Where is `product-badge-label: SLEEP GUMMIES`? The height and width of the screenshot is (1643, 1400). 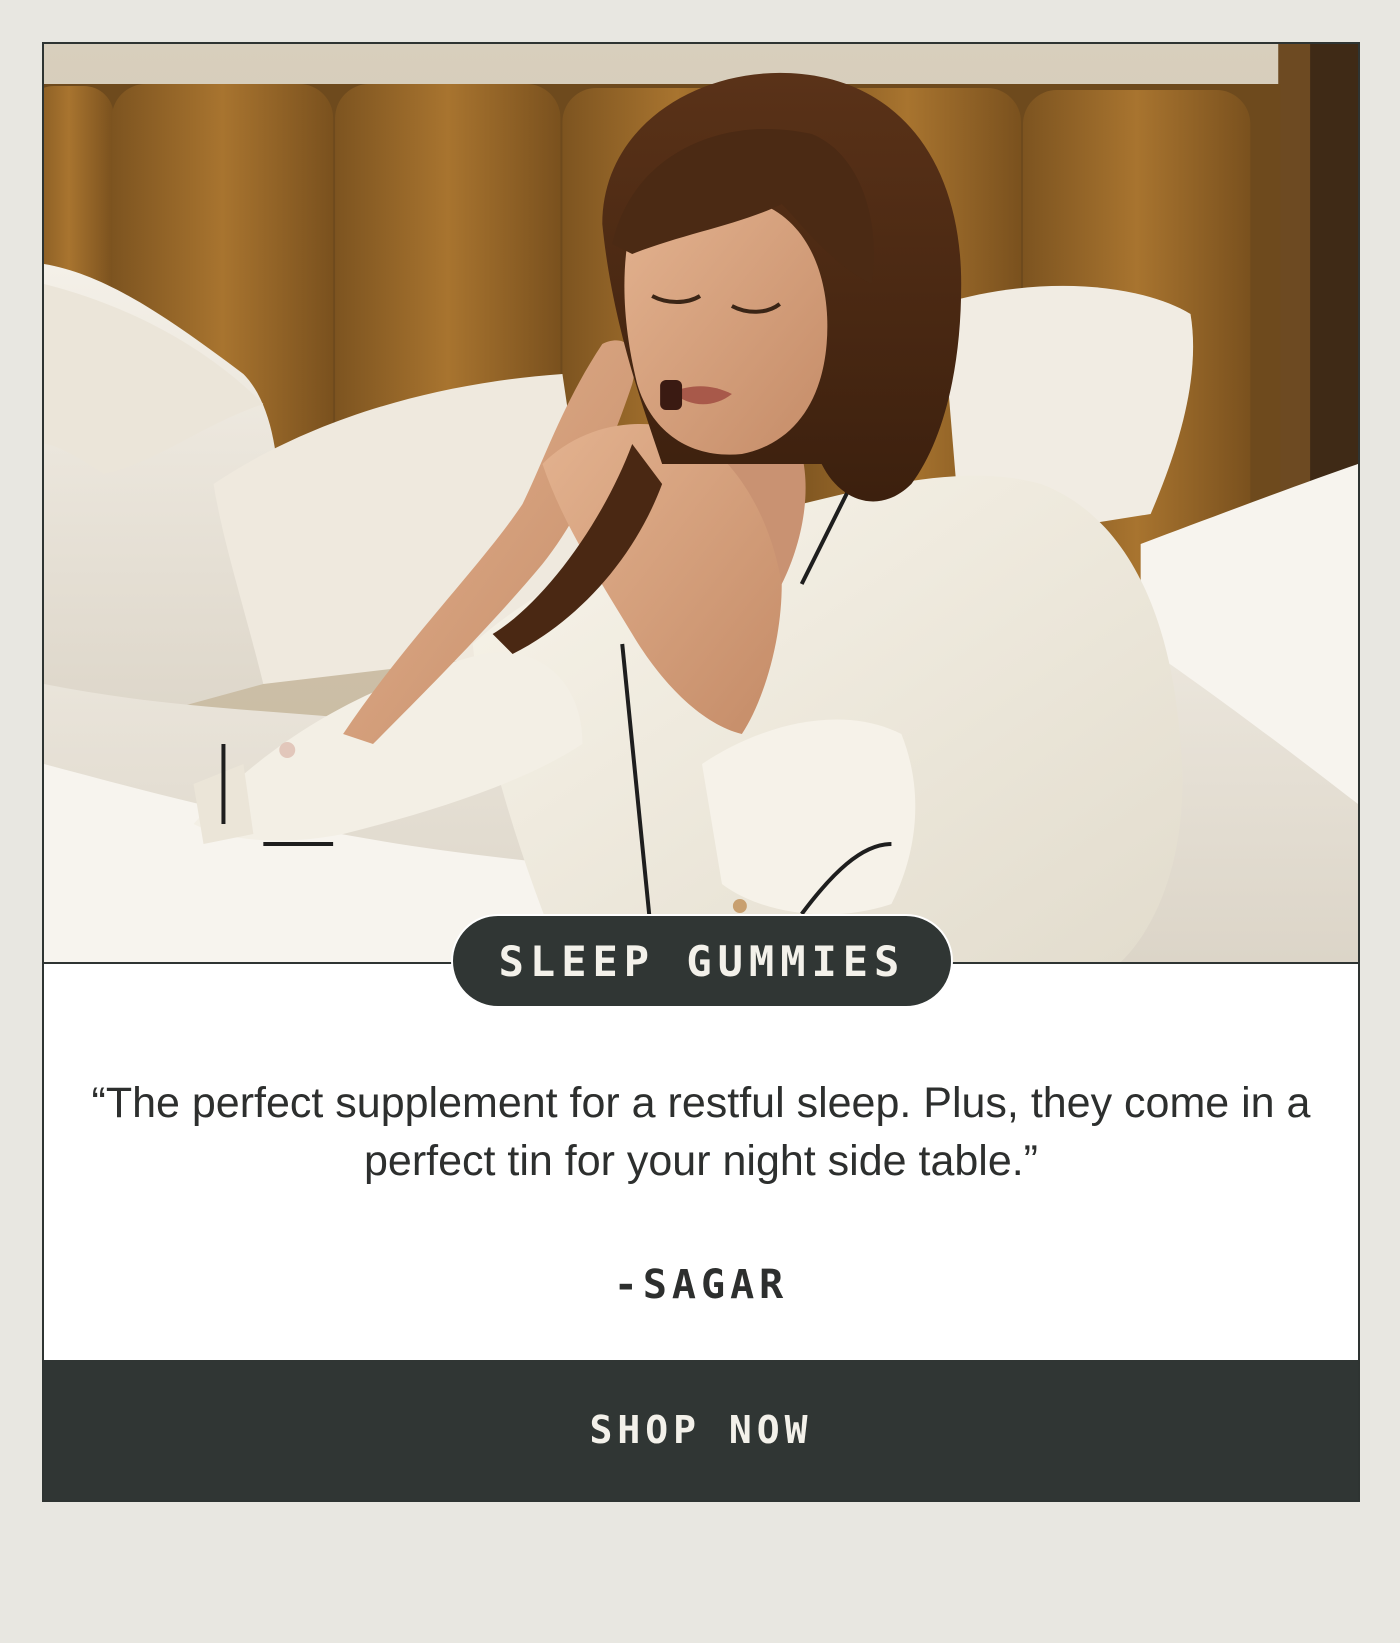 product-badge-label: SLEEP GUMMIES is located at coordinates (702, 961).